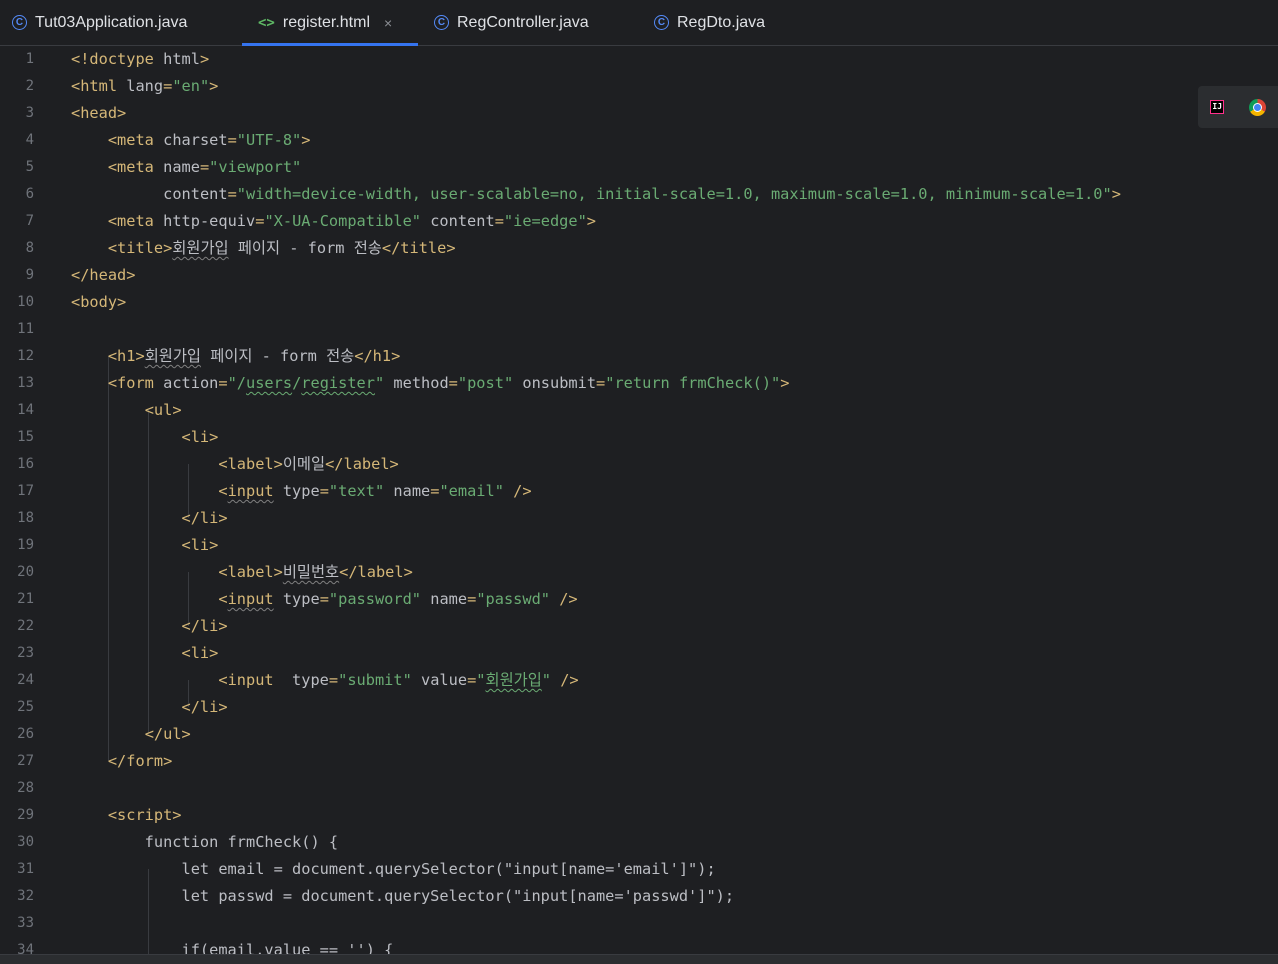 The height and width of the screenshot is (964, 1278). Describe the element at coordinates (277, 356) in the screenshot. I see `code-token: 페이지 - form 전송` at that location.